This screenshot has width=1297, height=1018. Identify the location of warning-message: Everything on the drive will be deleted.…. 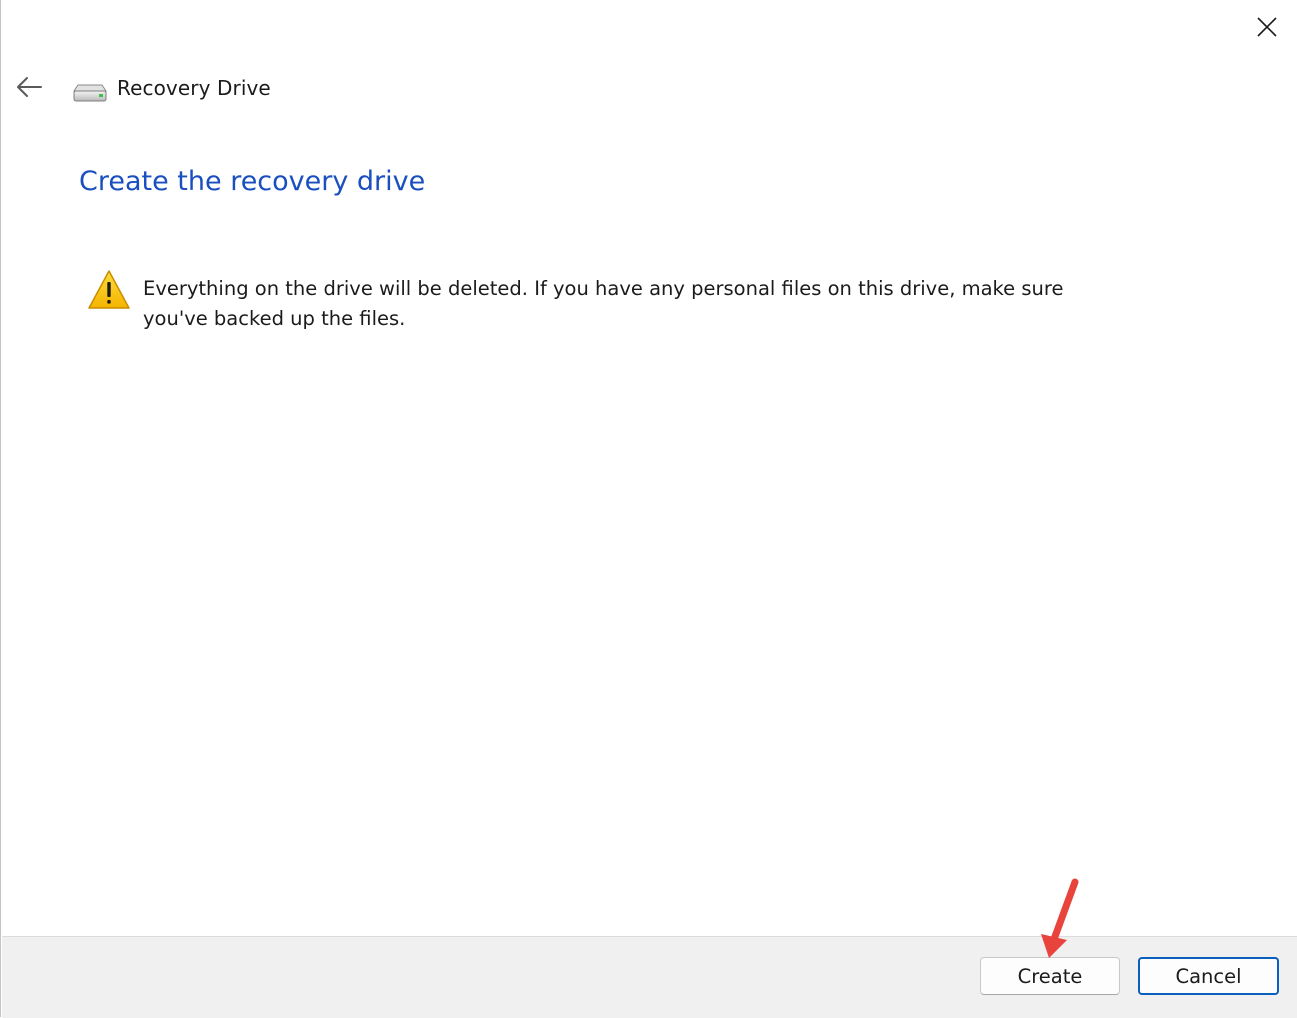
(595, 301).